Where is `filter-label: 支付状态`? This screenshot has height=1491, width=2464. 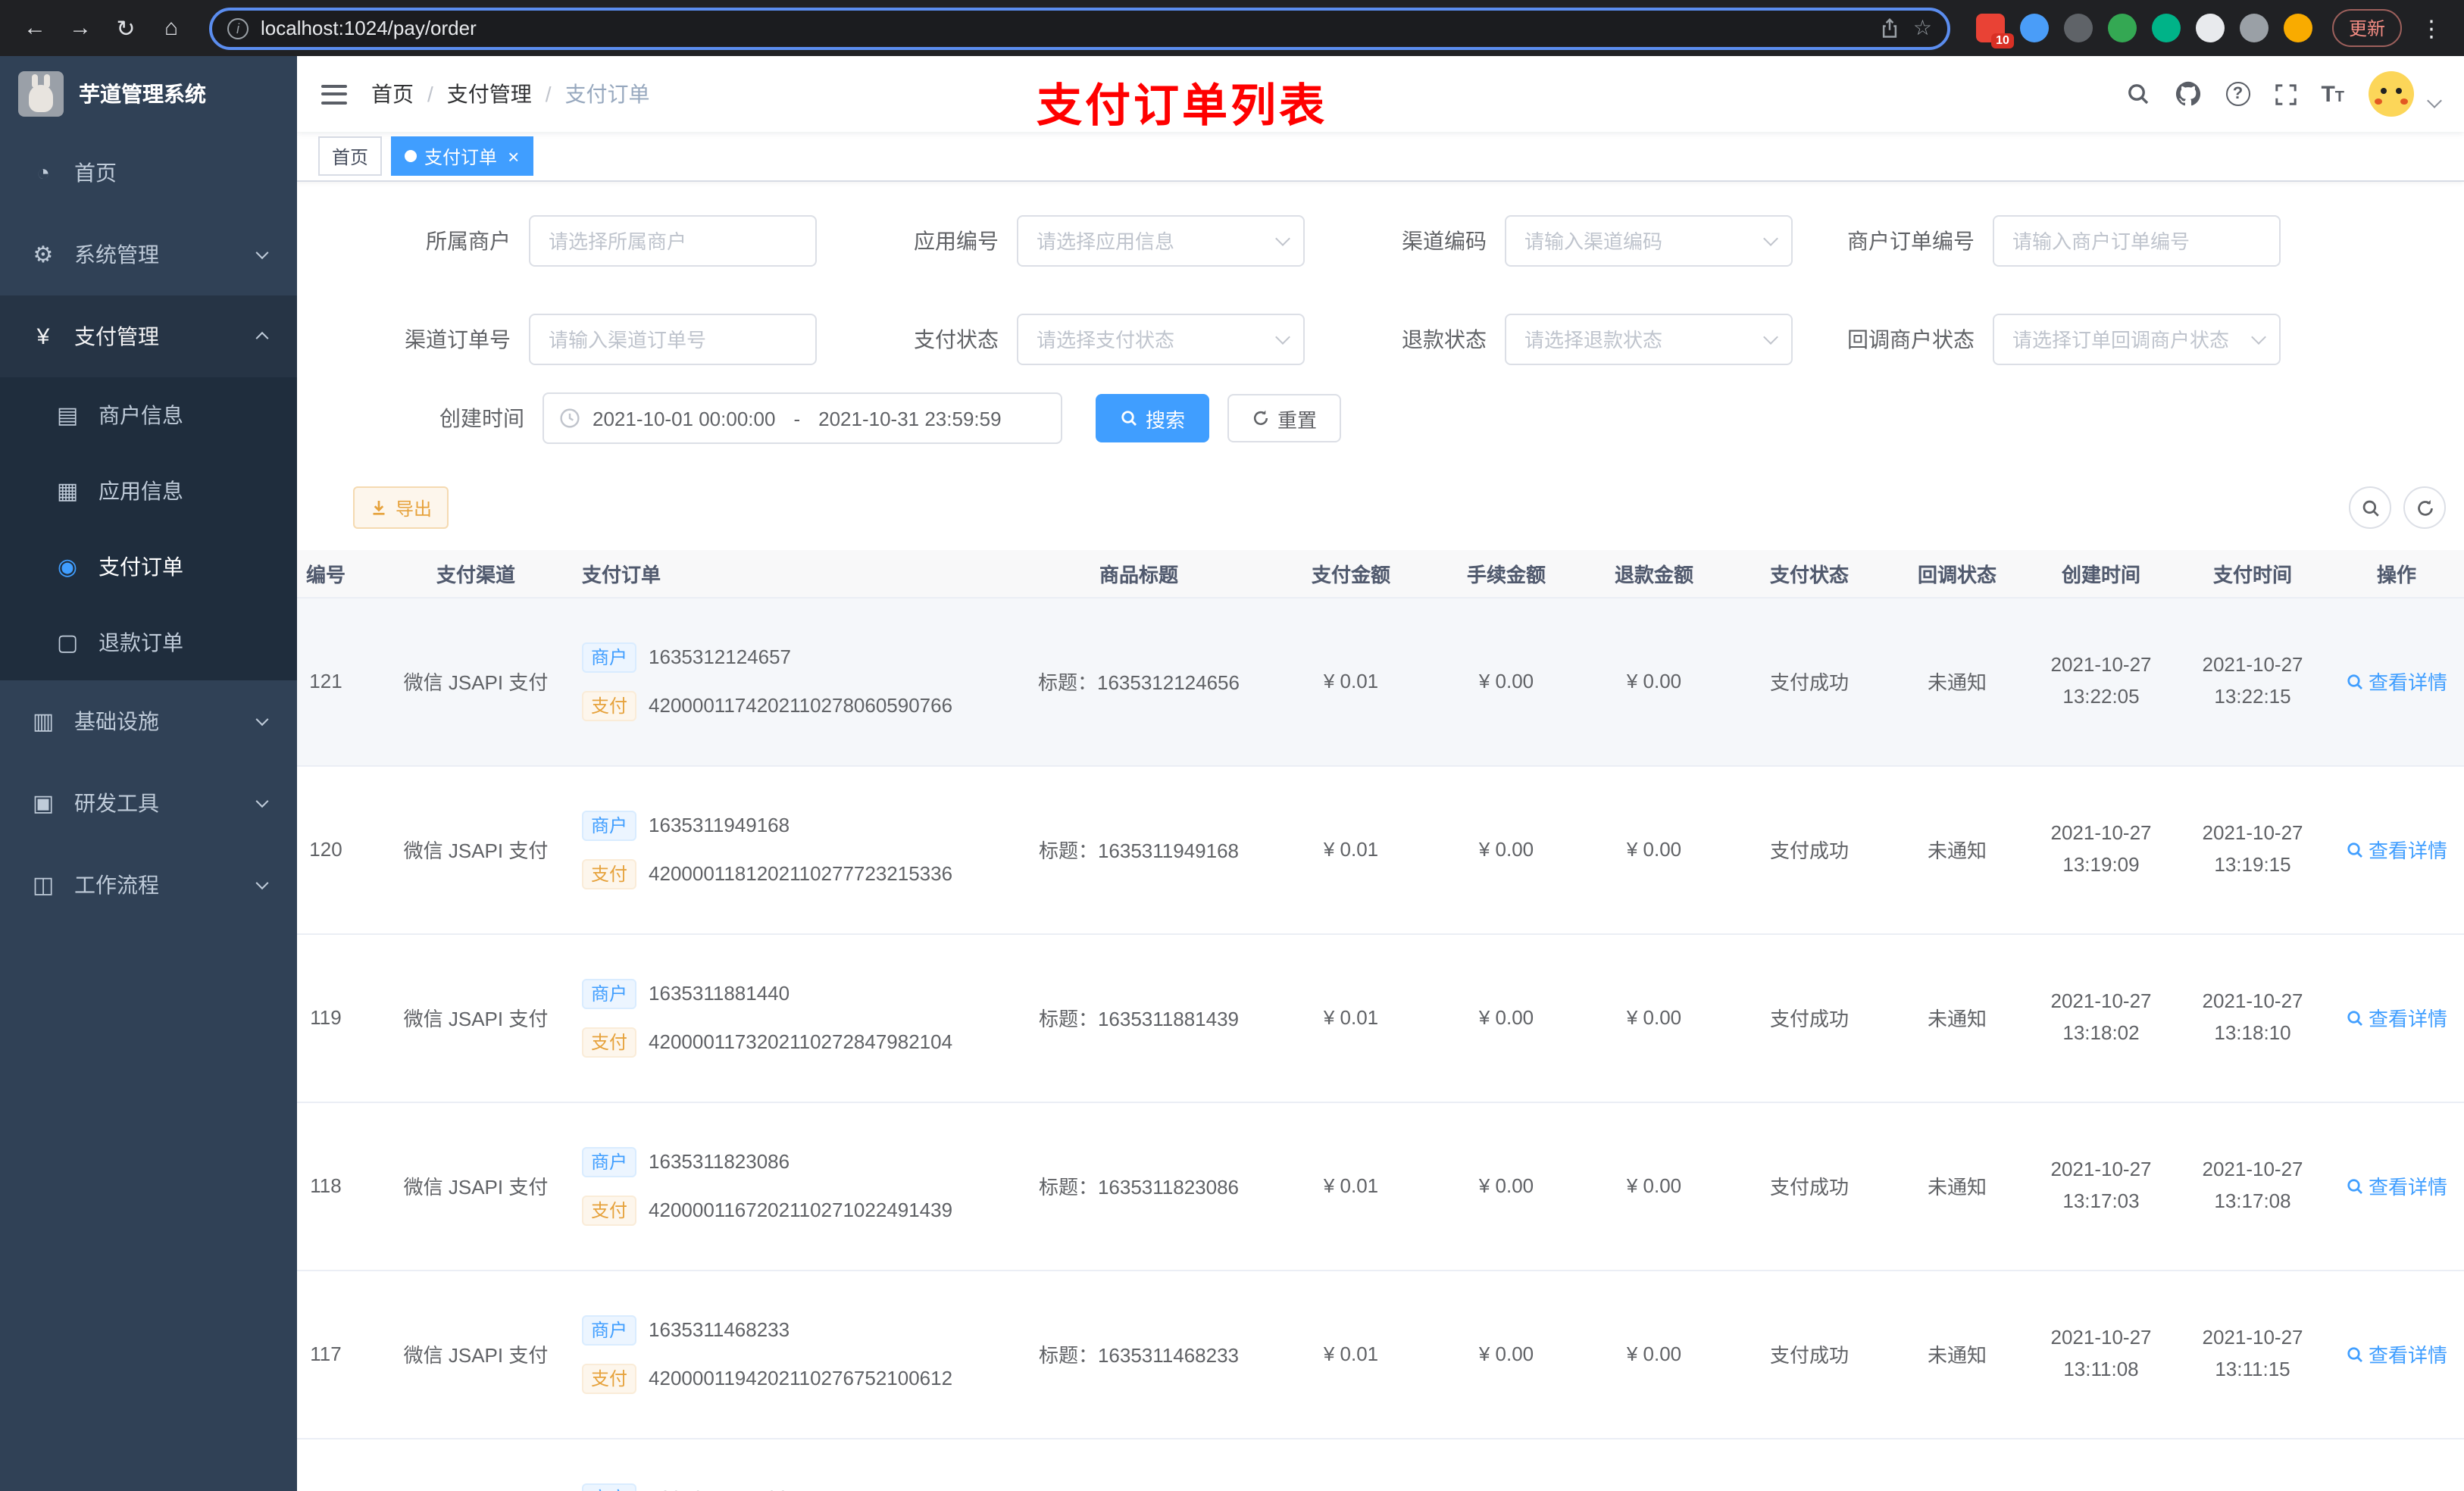 filter-label: 支付状态 is located at coordinates (956, 339).